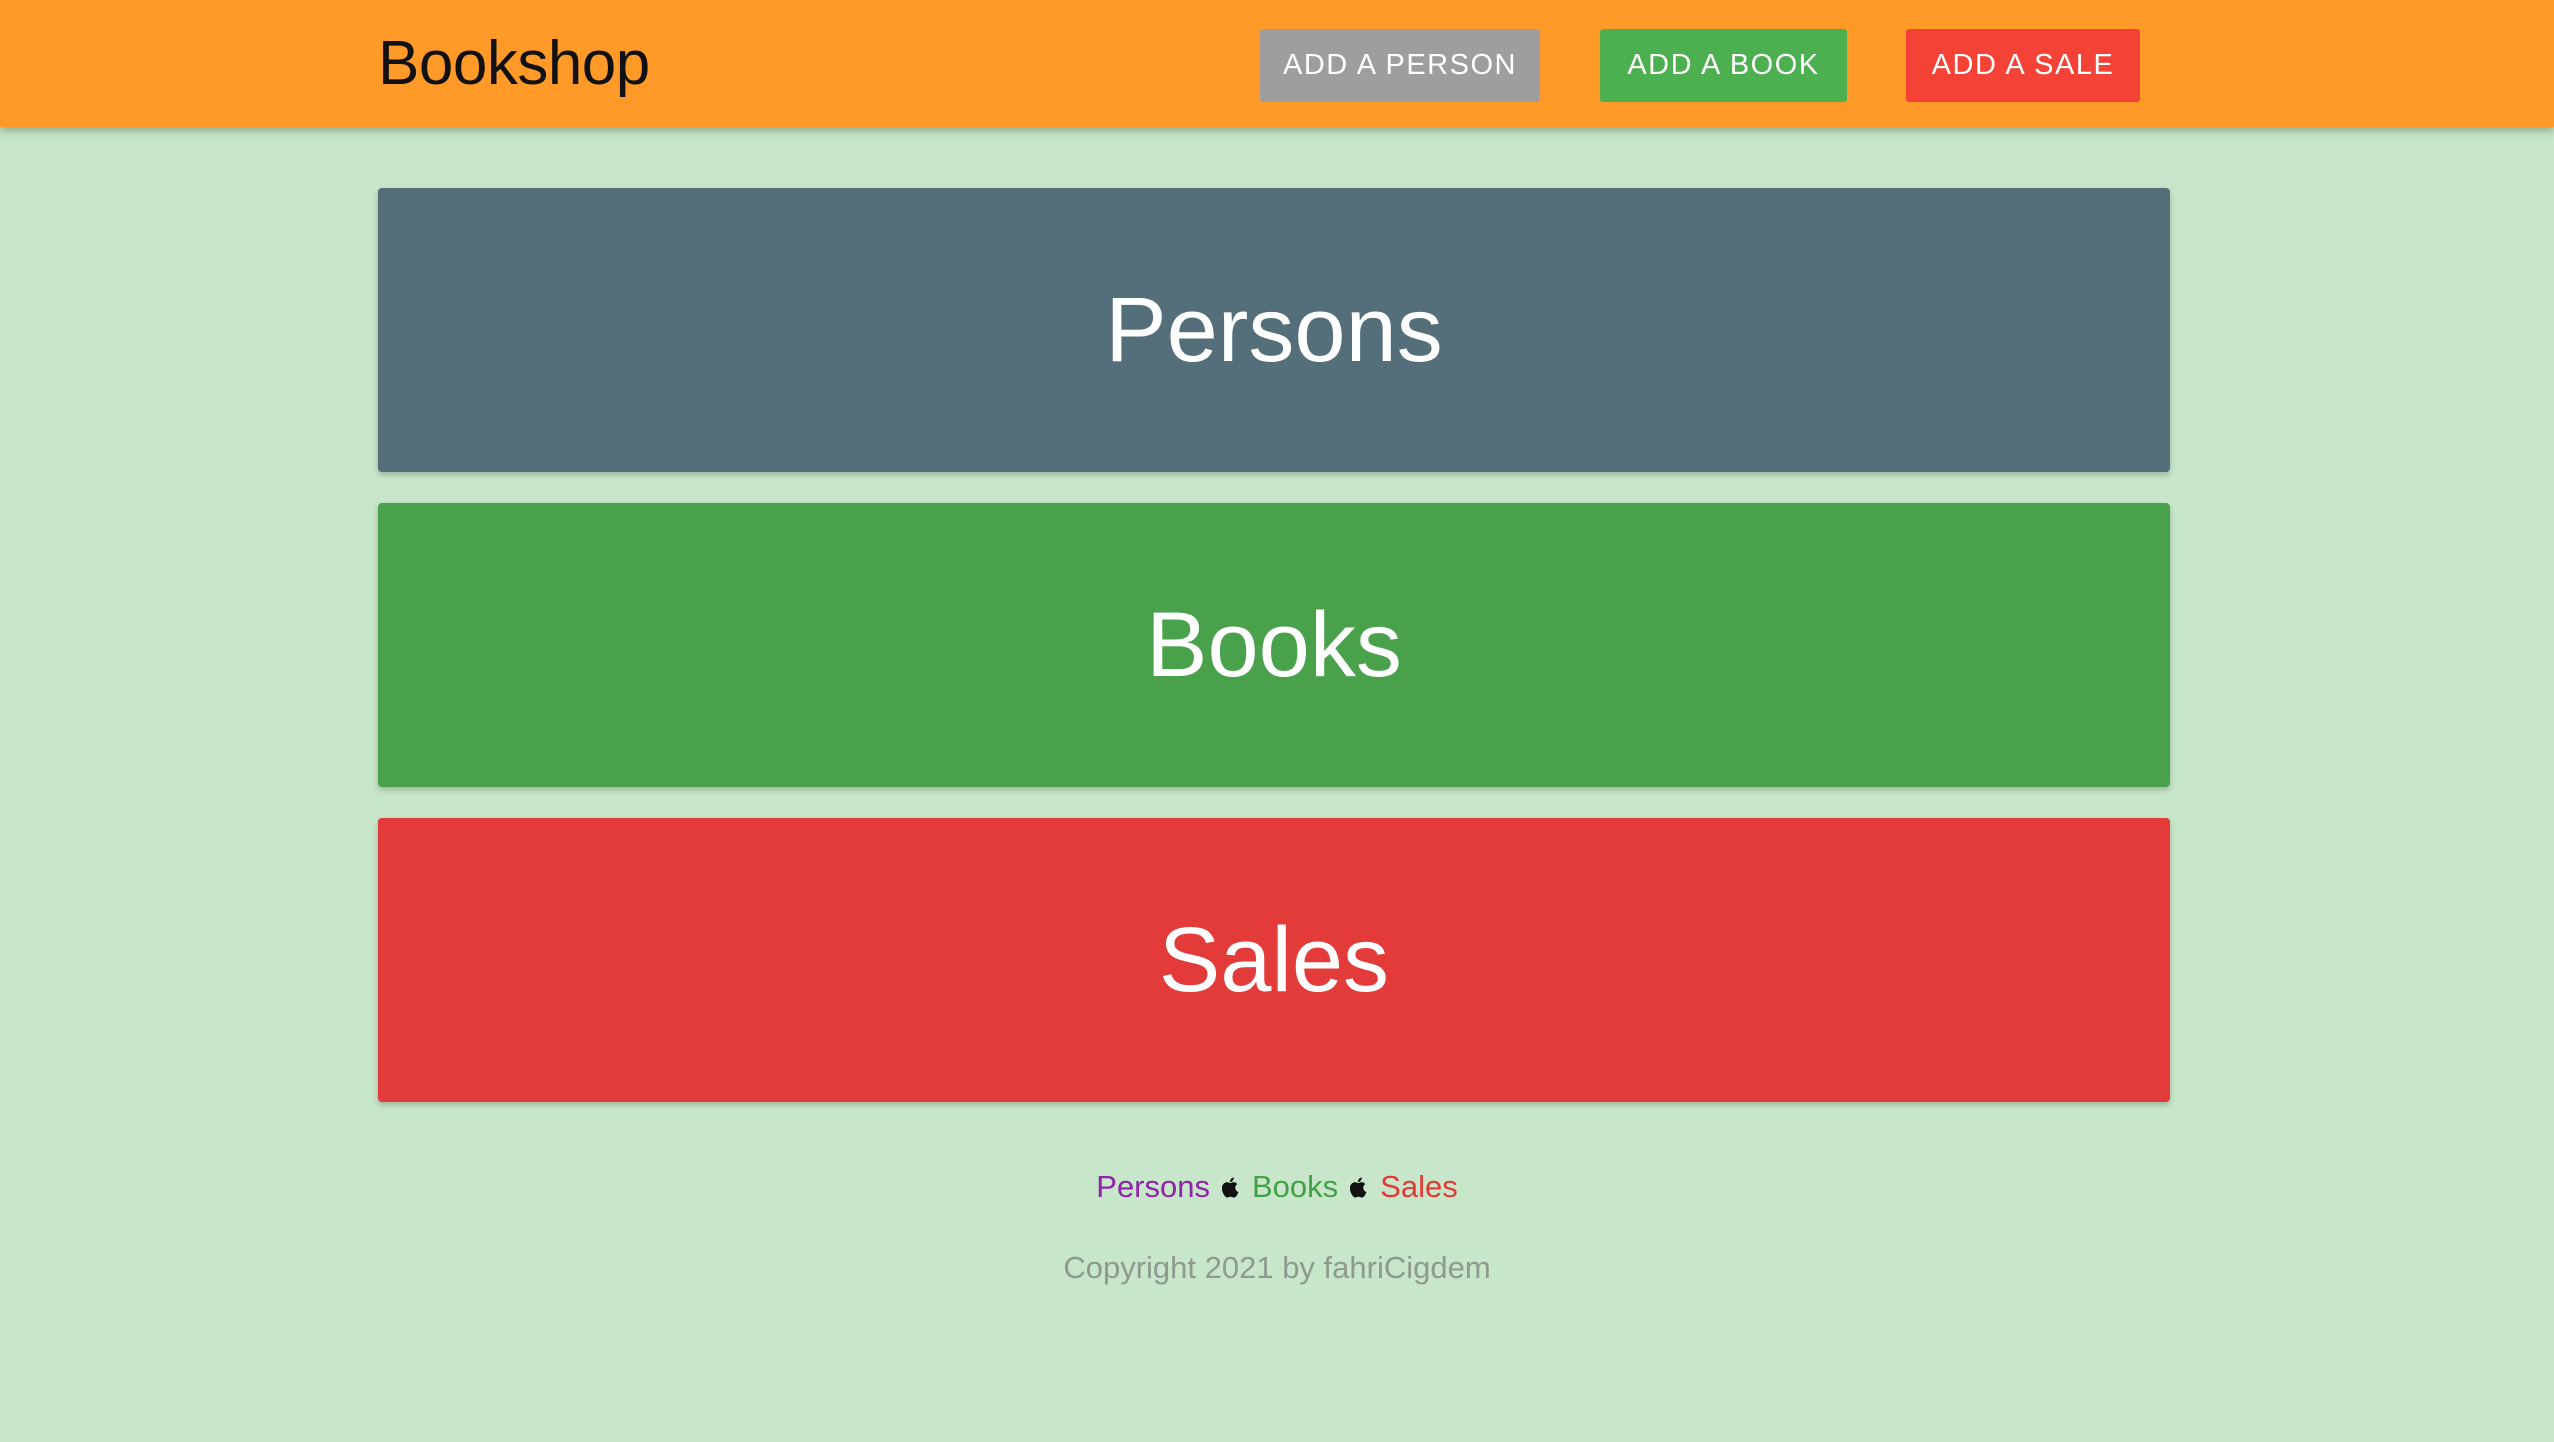  I want to click on add-person-button: ADD A PERSON, so click(1400, 65).